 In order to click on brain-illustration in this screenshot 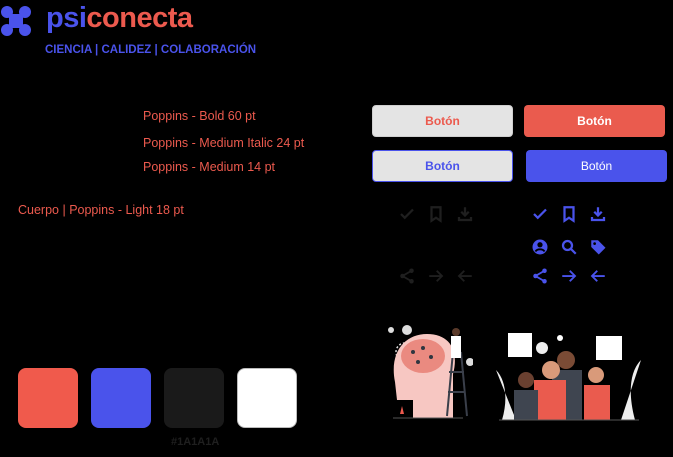, I will do `click(430, 372)`.